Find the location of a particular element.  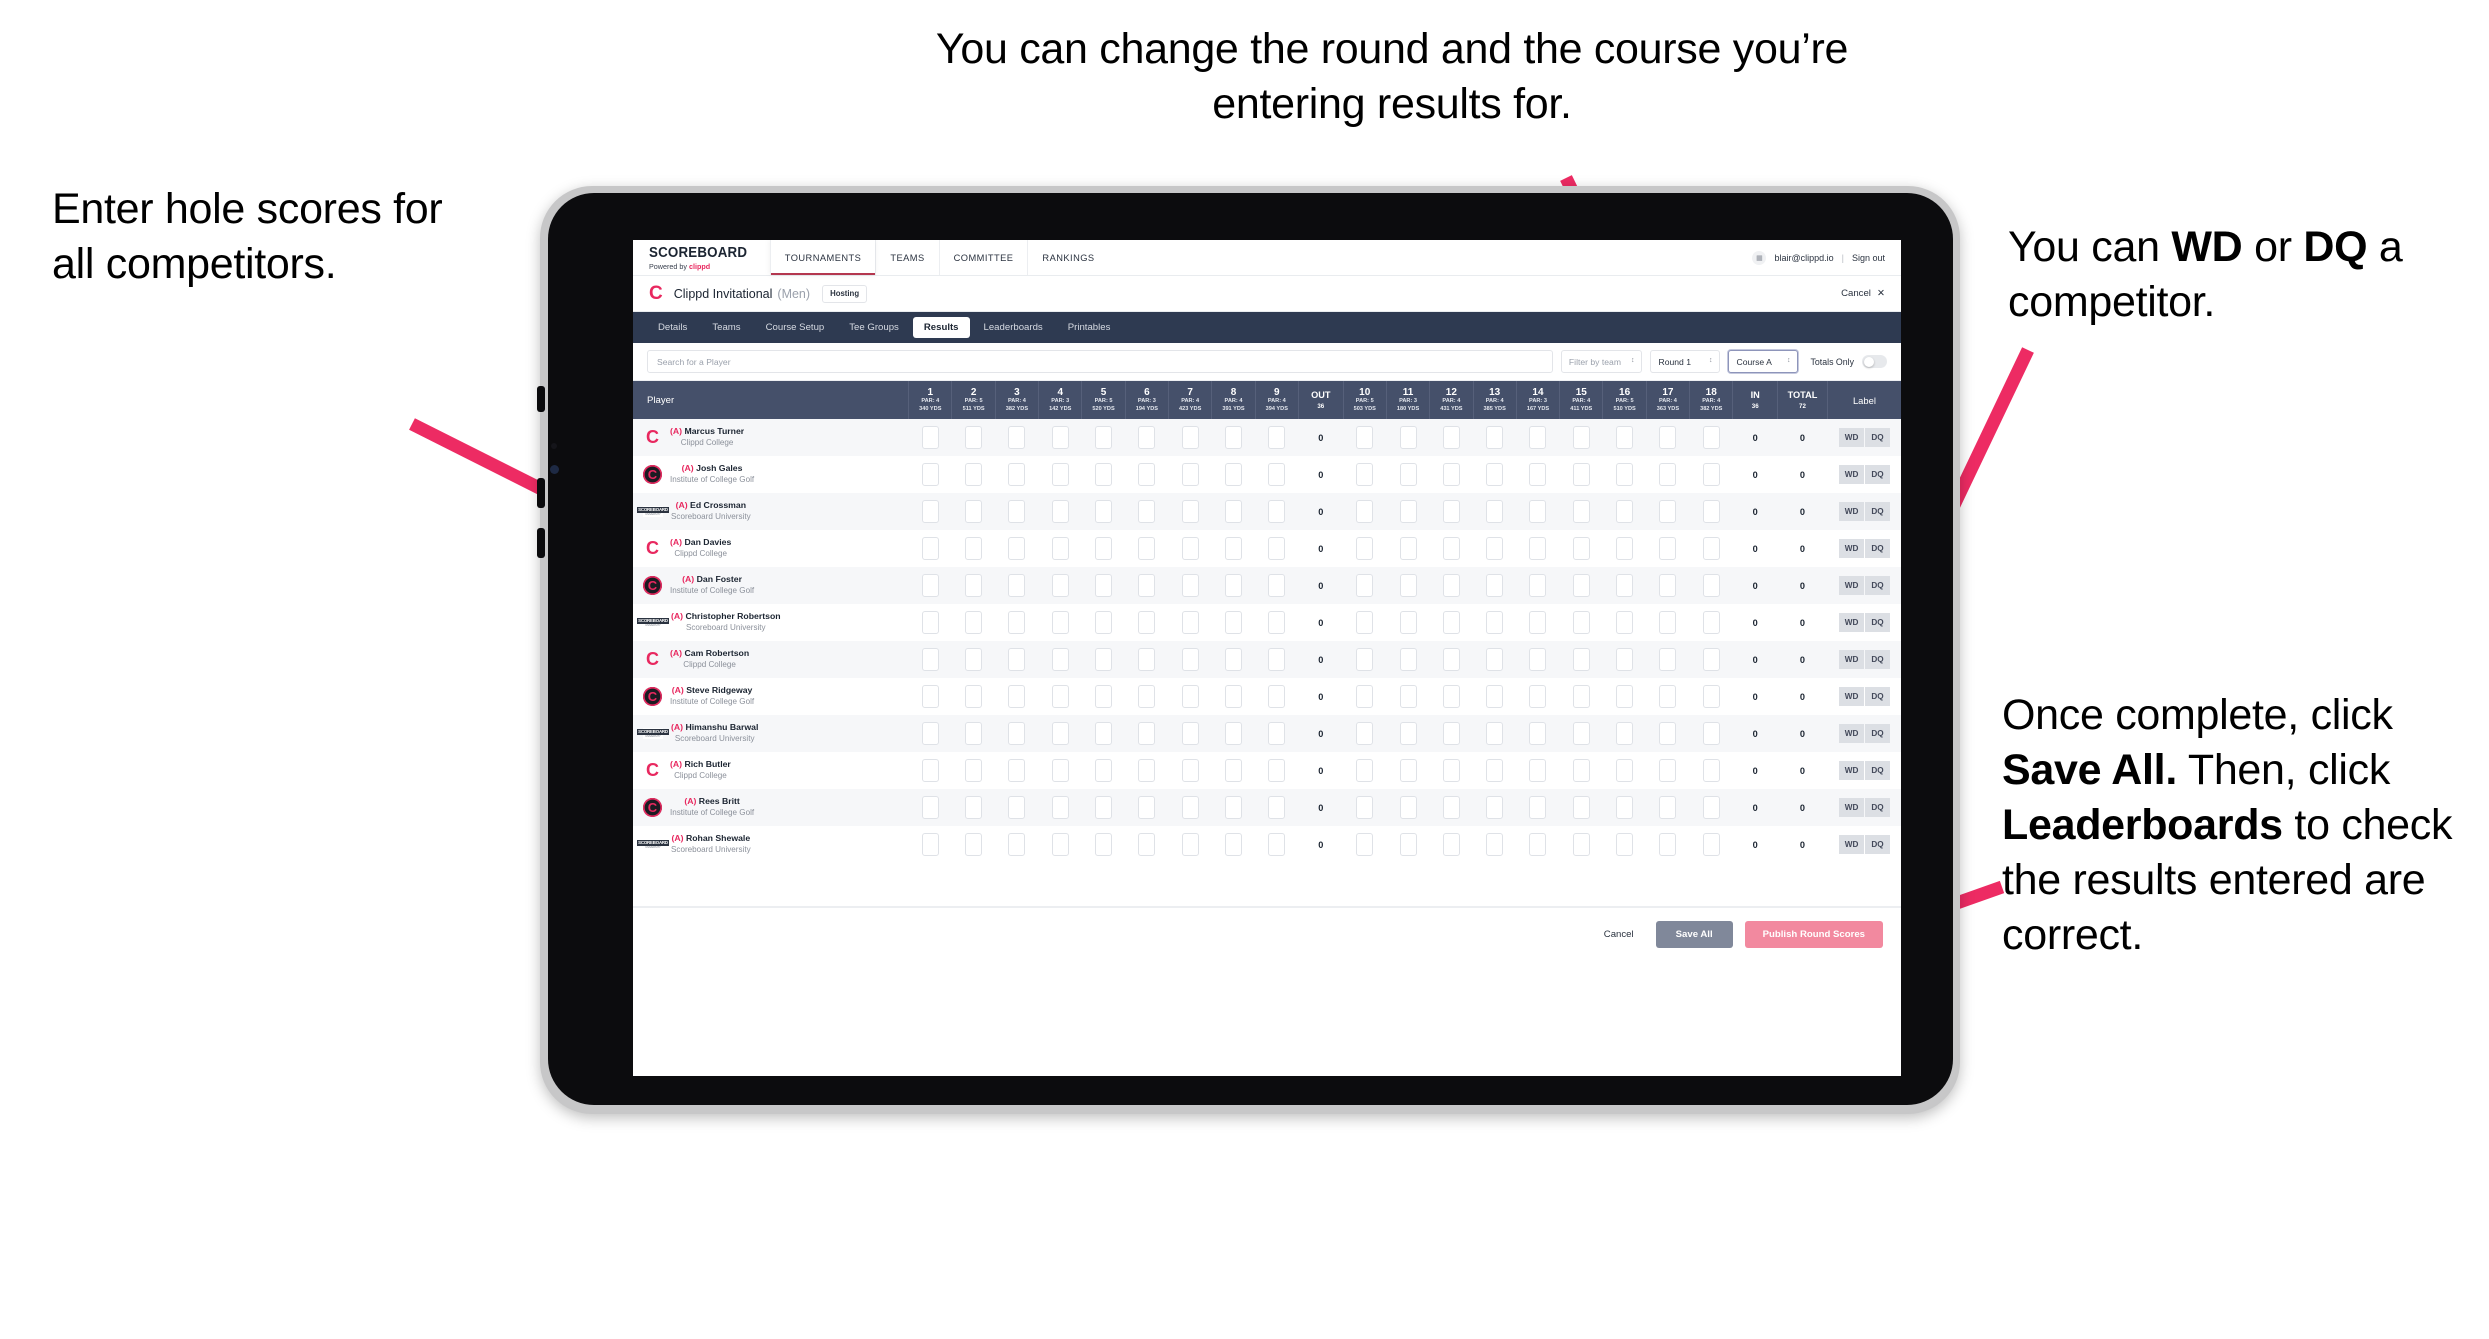

subnav-item-tee-groups: Tee Groups is located at coordinates (874, 327).